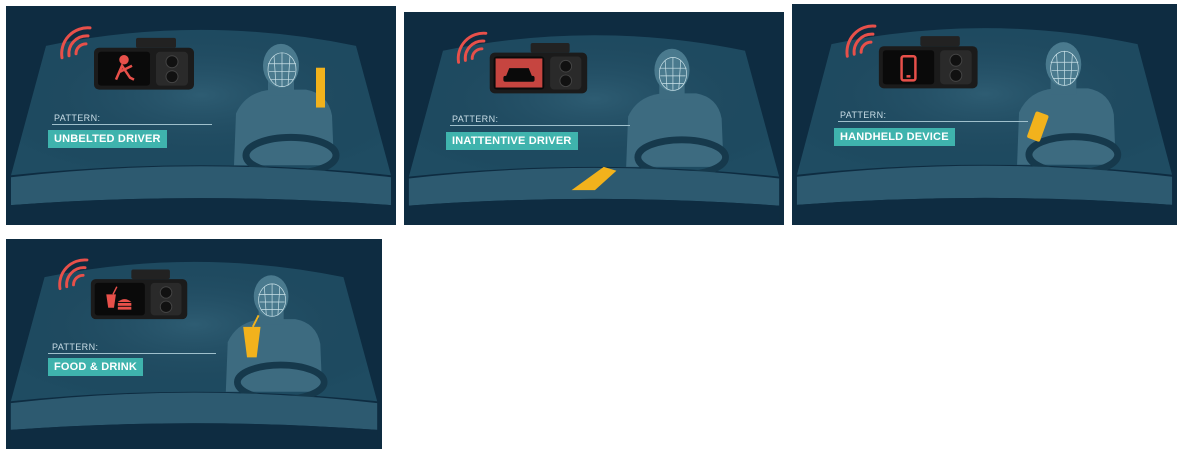 Image resolution: width=1177 pixels, height=449 pixels. What do you see at coordinates (107, 139) in the screenshot?
I see `pattern-badge: UNBELTED DRIVER` at bounding box center [107, 139].